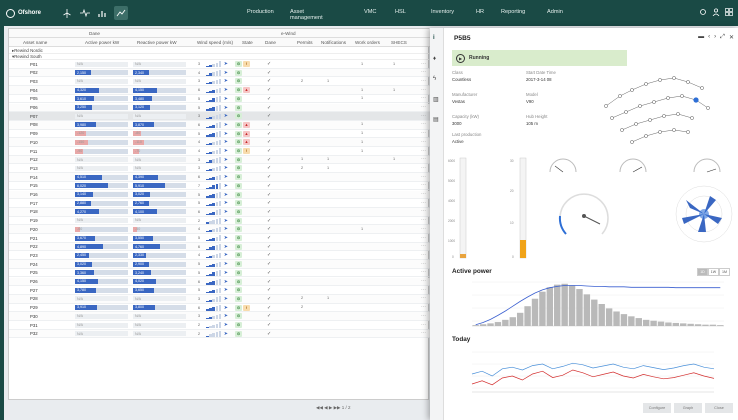  Describe the element at coordinates (219, 195) in the screenshot. I see `table-row: P16 3,140 3,020 5 ➤ ⊙ ✓ ⋯` at that location.